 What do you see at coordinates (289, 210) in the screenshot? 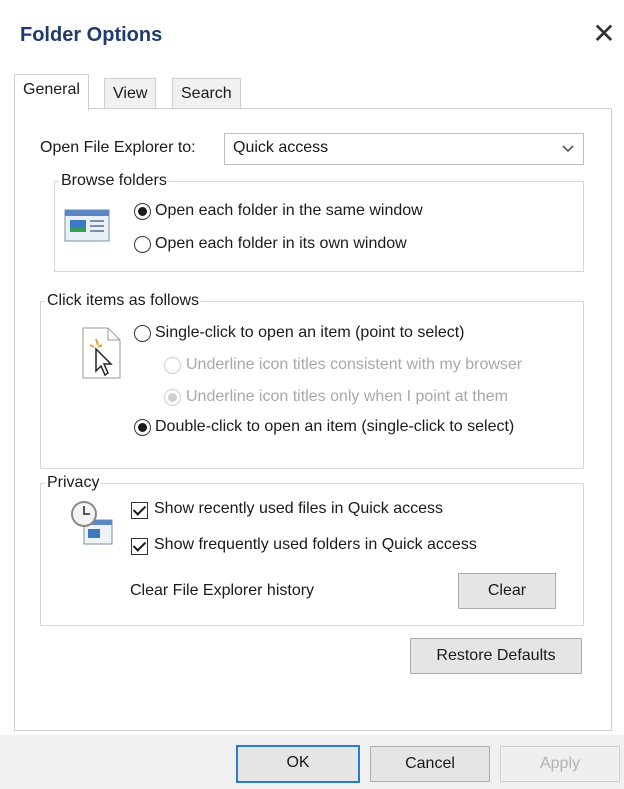
I see `option-same-window-label: Open each folder in the same window` at bounding box center [289, 210].